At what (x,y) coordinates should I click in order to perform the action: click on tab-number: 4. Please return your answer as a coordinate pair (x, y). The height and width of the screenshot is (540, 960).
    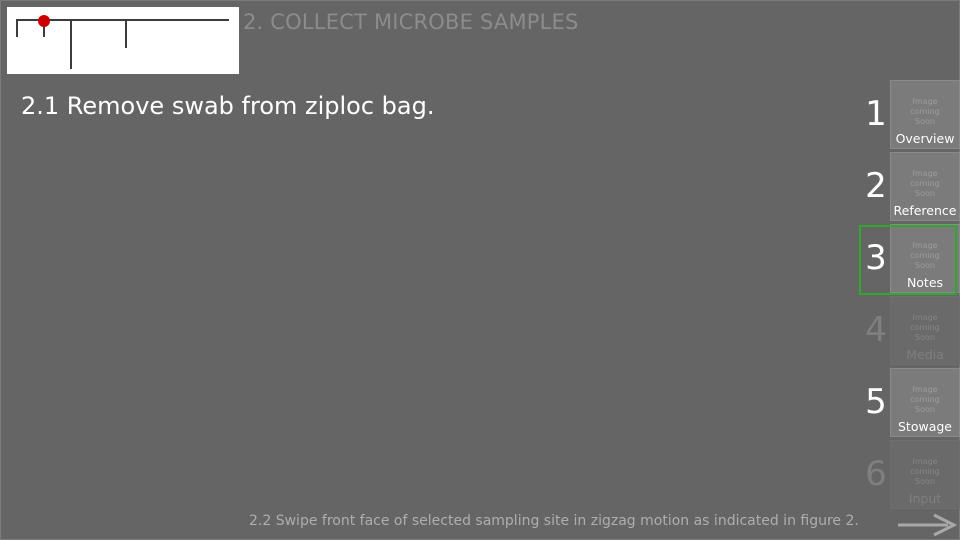
    Looking at the image, I should click on (876, 330).